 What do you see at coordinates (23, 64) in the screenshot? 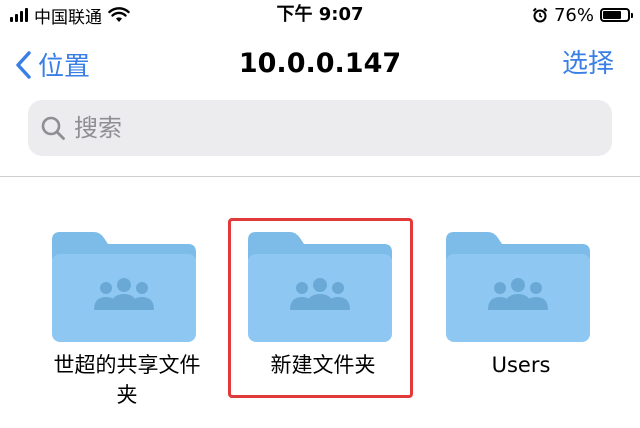
I see `chevron-left-icon` at bounding box center [23, 64].